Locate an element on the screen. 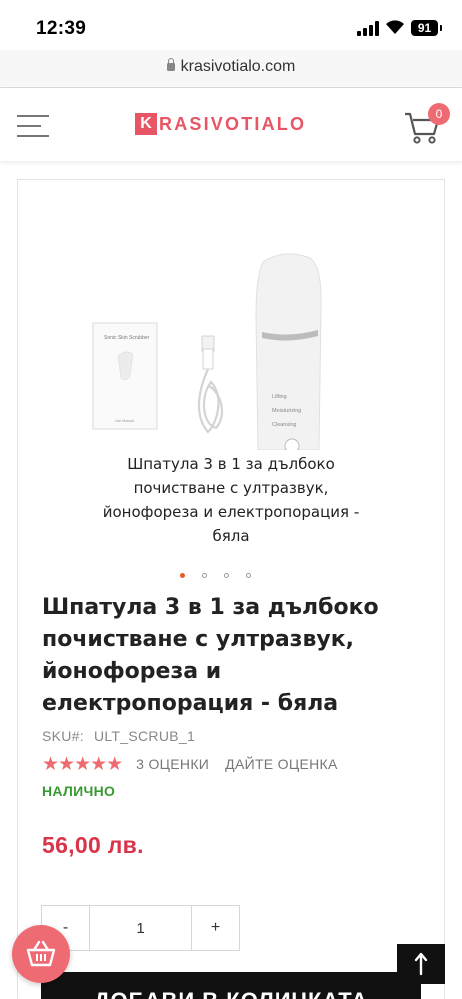 Image resolution: width=462 pixels, height=999 pixels. add-to-cart-button: ДОБАВИ В КОЛИЧКАТА is located at coordinates (231, 985).